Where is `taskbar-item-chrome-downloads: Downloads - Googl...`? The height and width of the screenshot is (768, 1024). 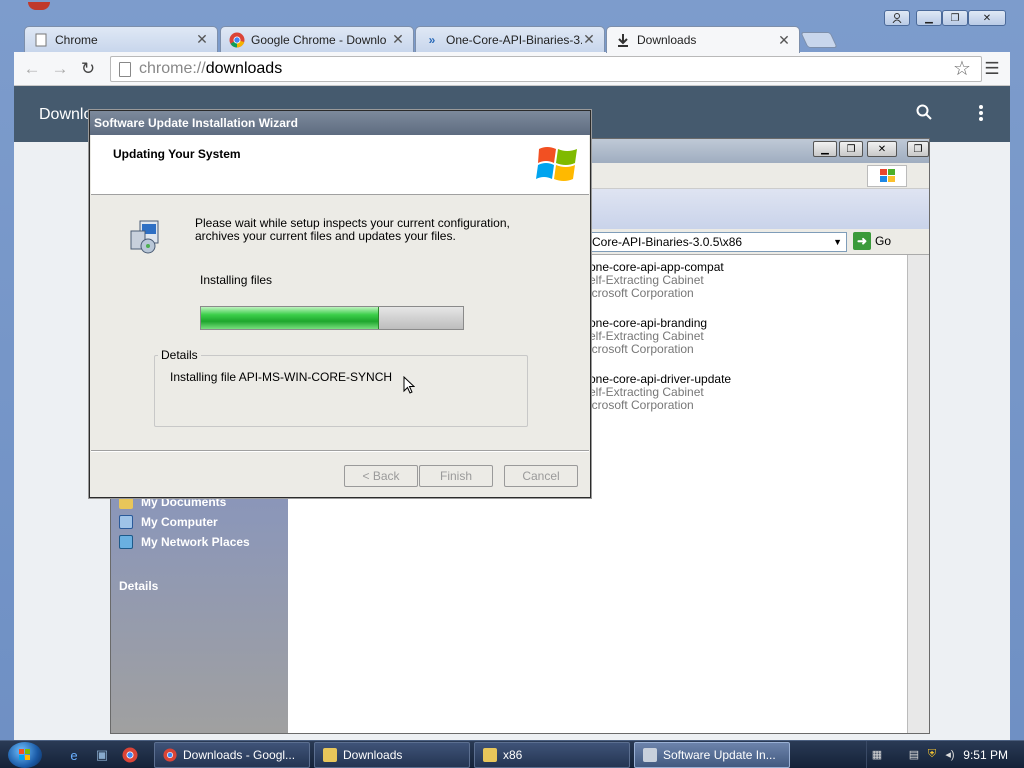
taskbar-item-chrome-downloads: Downloads - Googl... is located at coordinates (232, 755).